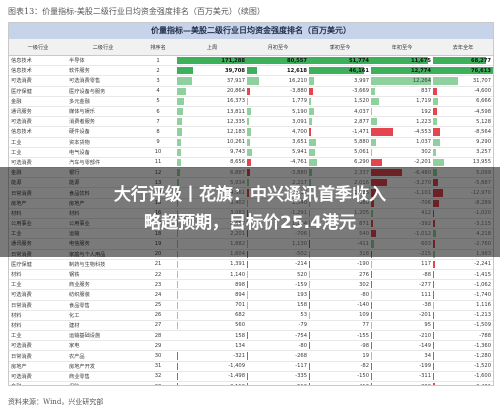 This screenshot has width=500, height=414. What do you see at coordinates (158, 91) in the screenshot?
I see `cell-rank: 4` at bounding box center [158, 91].